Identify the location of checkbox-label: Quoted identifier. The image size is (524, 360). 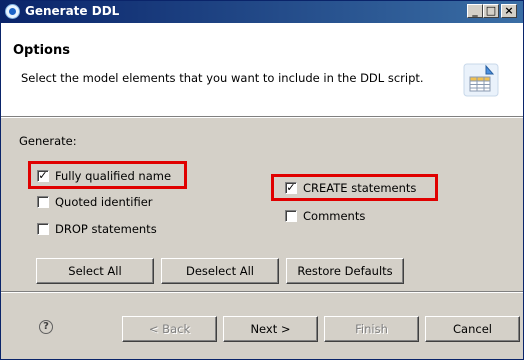
(104, 202).